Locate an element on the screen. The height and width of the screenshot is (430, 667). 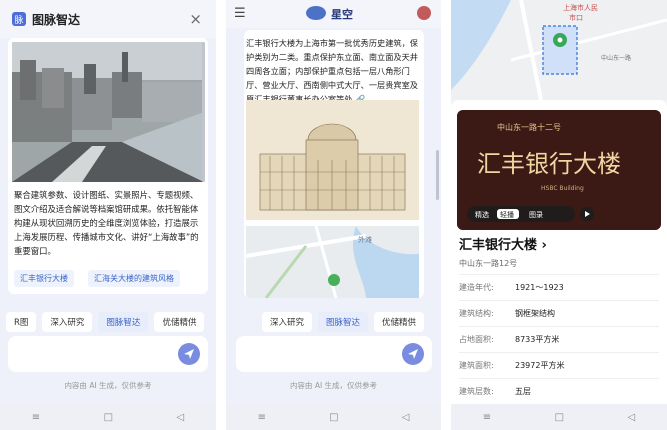
info-value: 五层 is located at coordinates (523, 391).